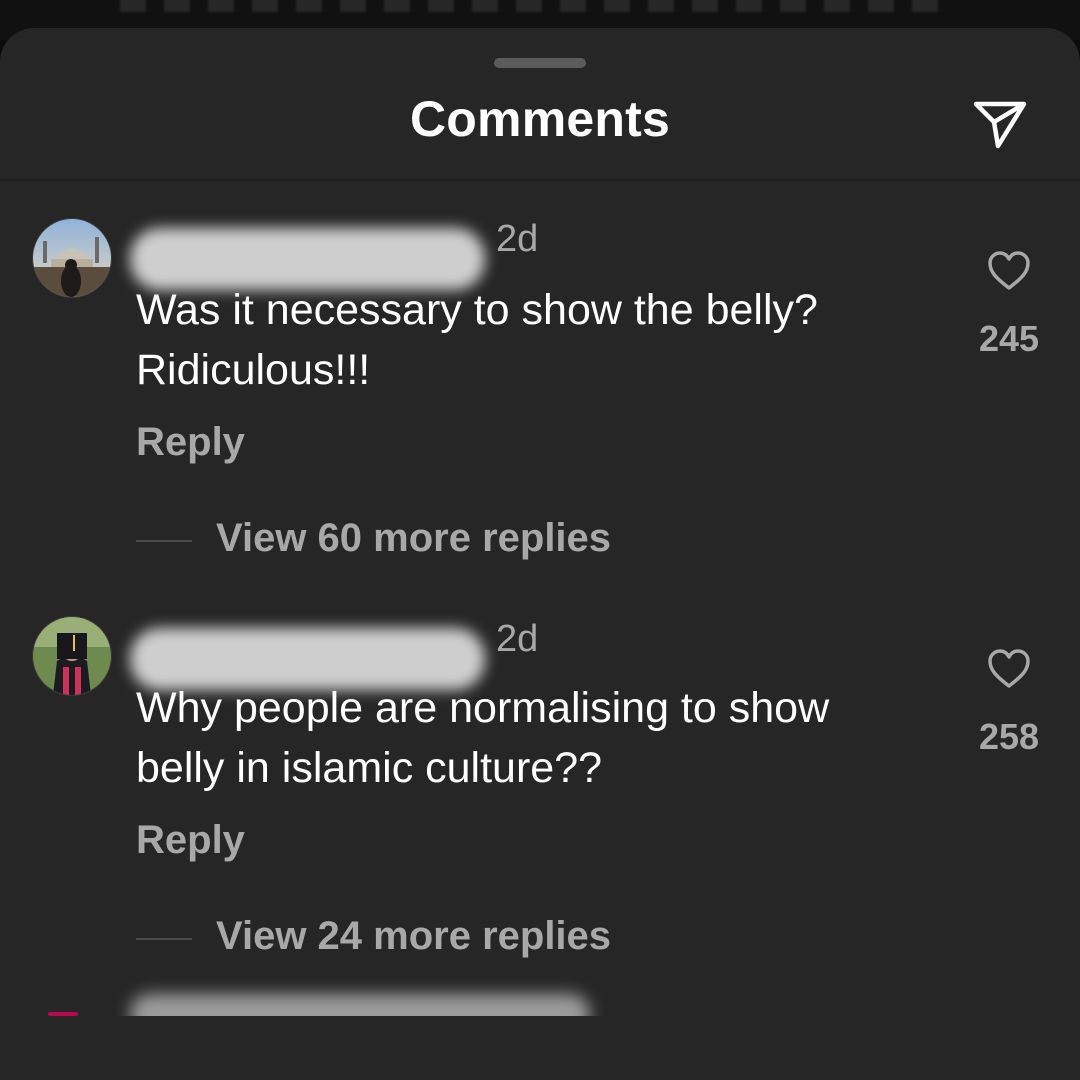  I want to click on like-count: 258, so click(1009, 736).